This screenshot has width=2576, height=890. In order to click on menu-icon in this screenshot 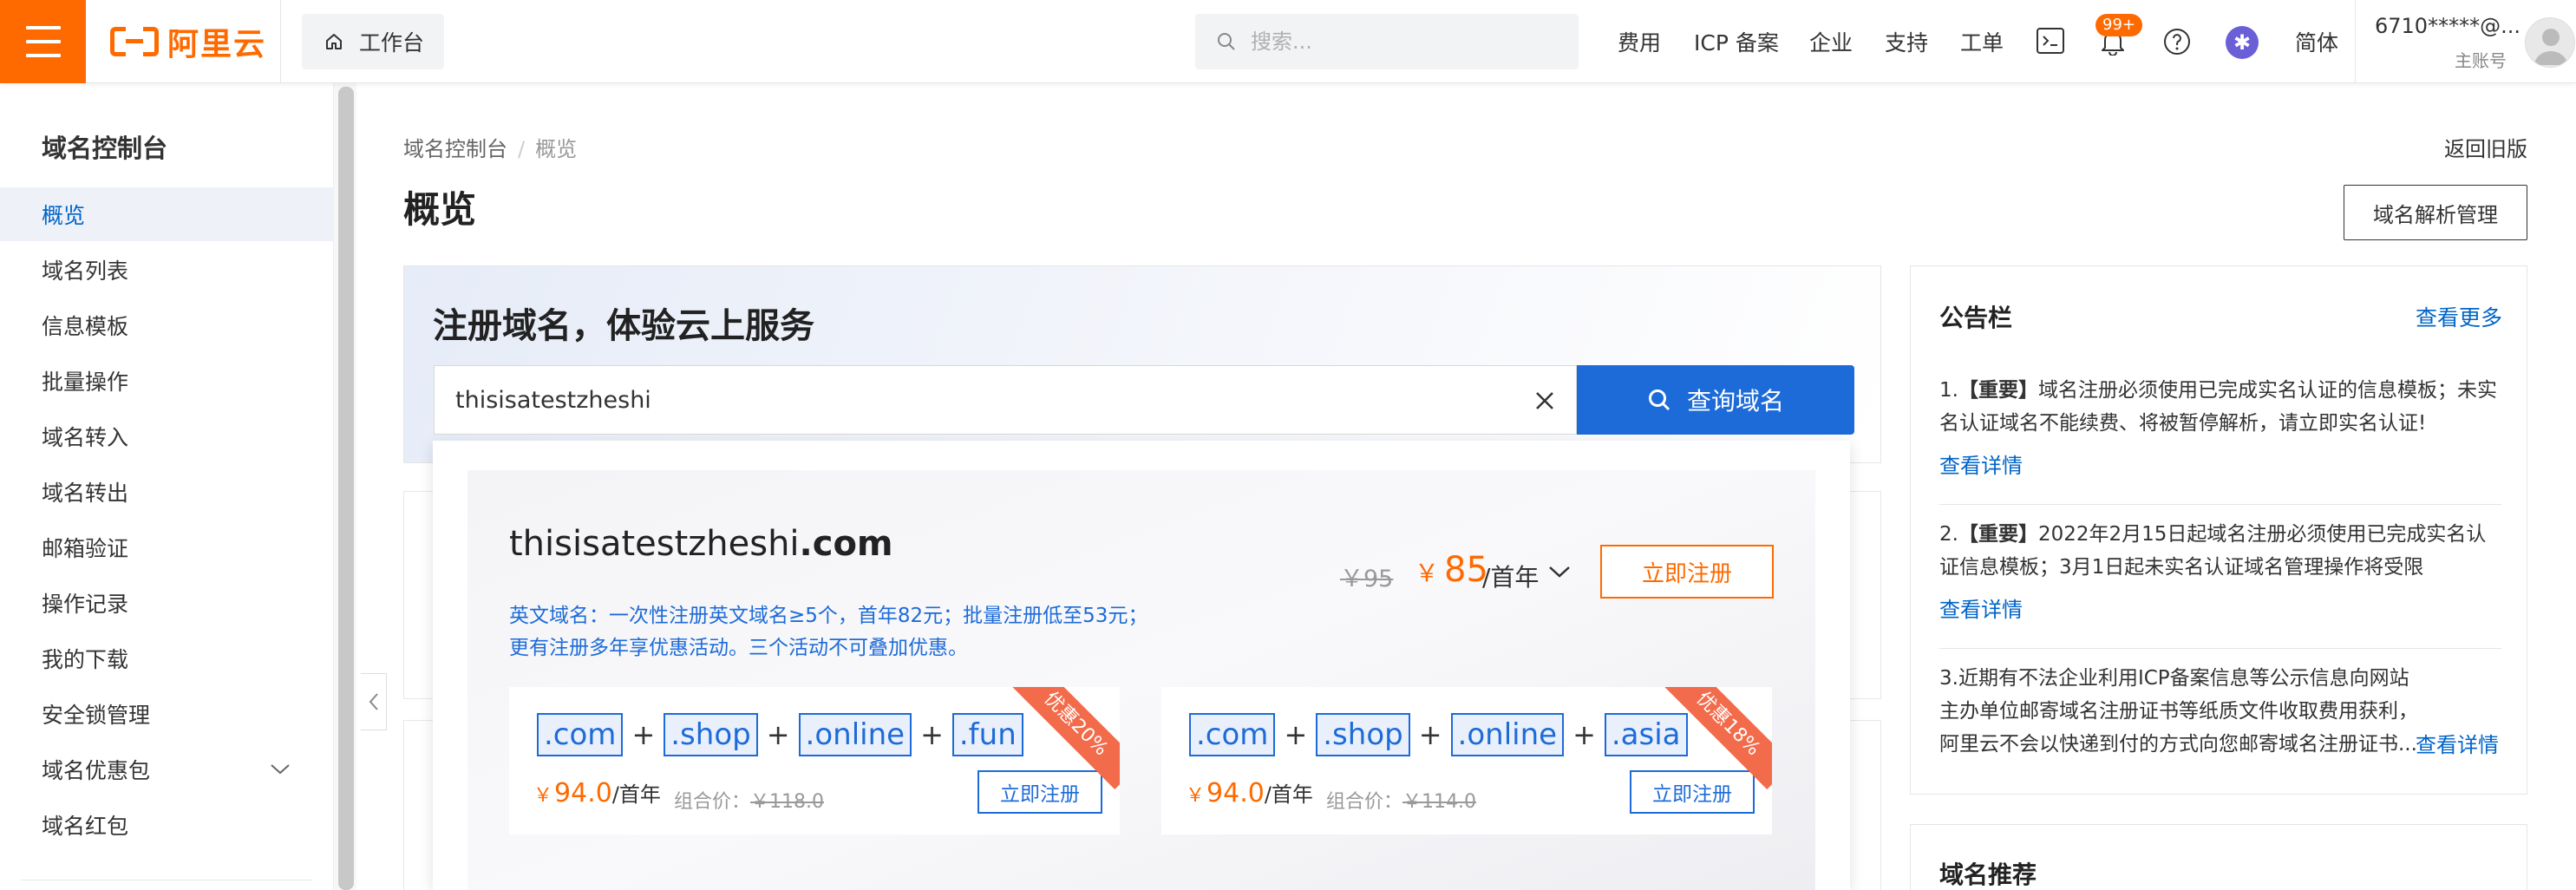, I will do `click(43, 41)`.